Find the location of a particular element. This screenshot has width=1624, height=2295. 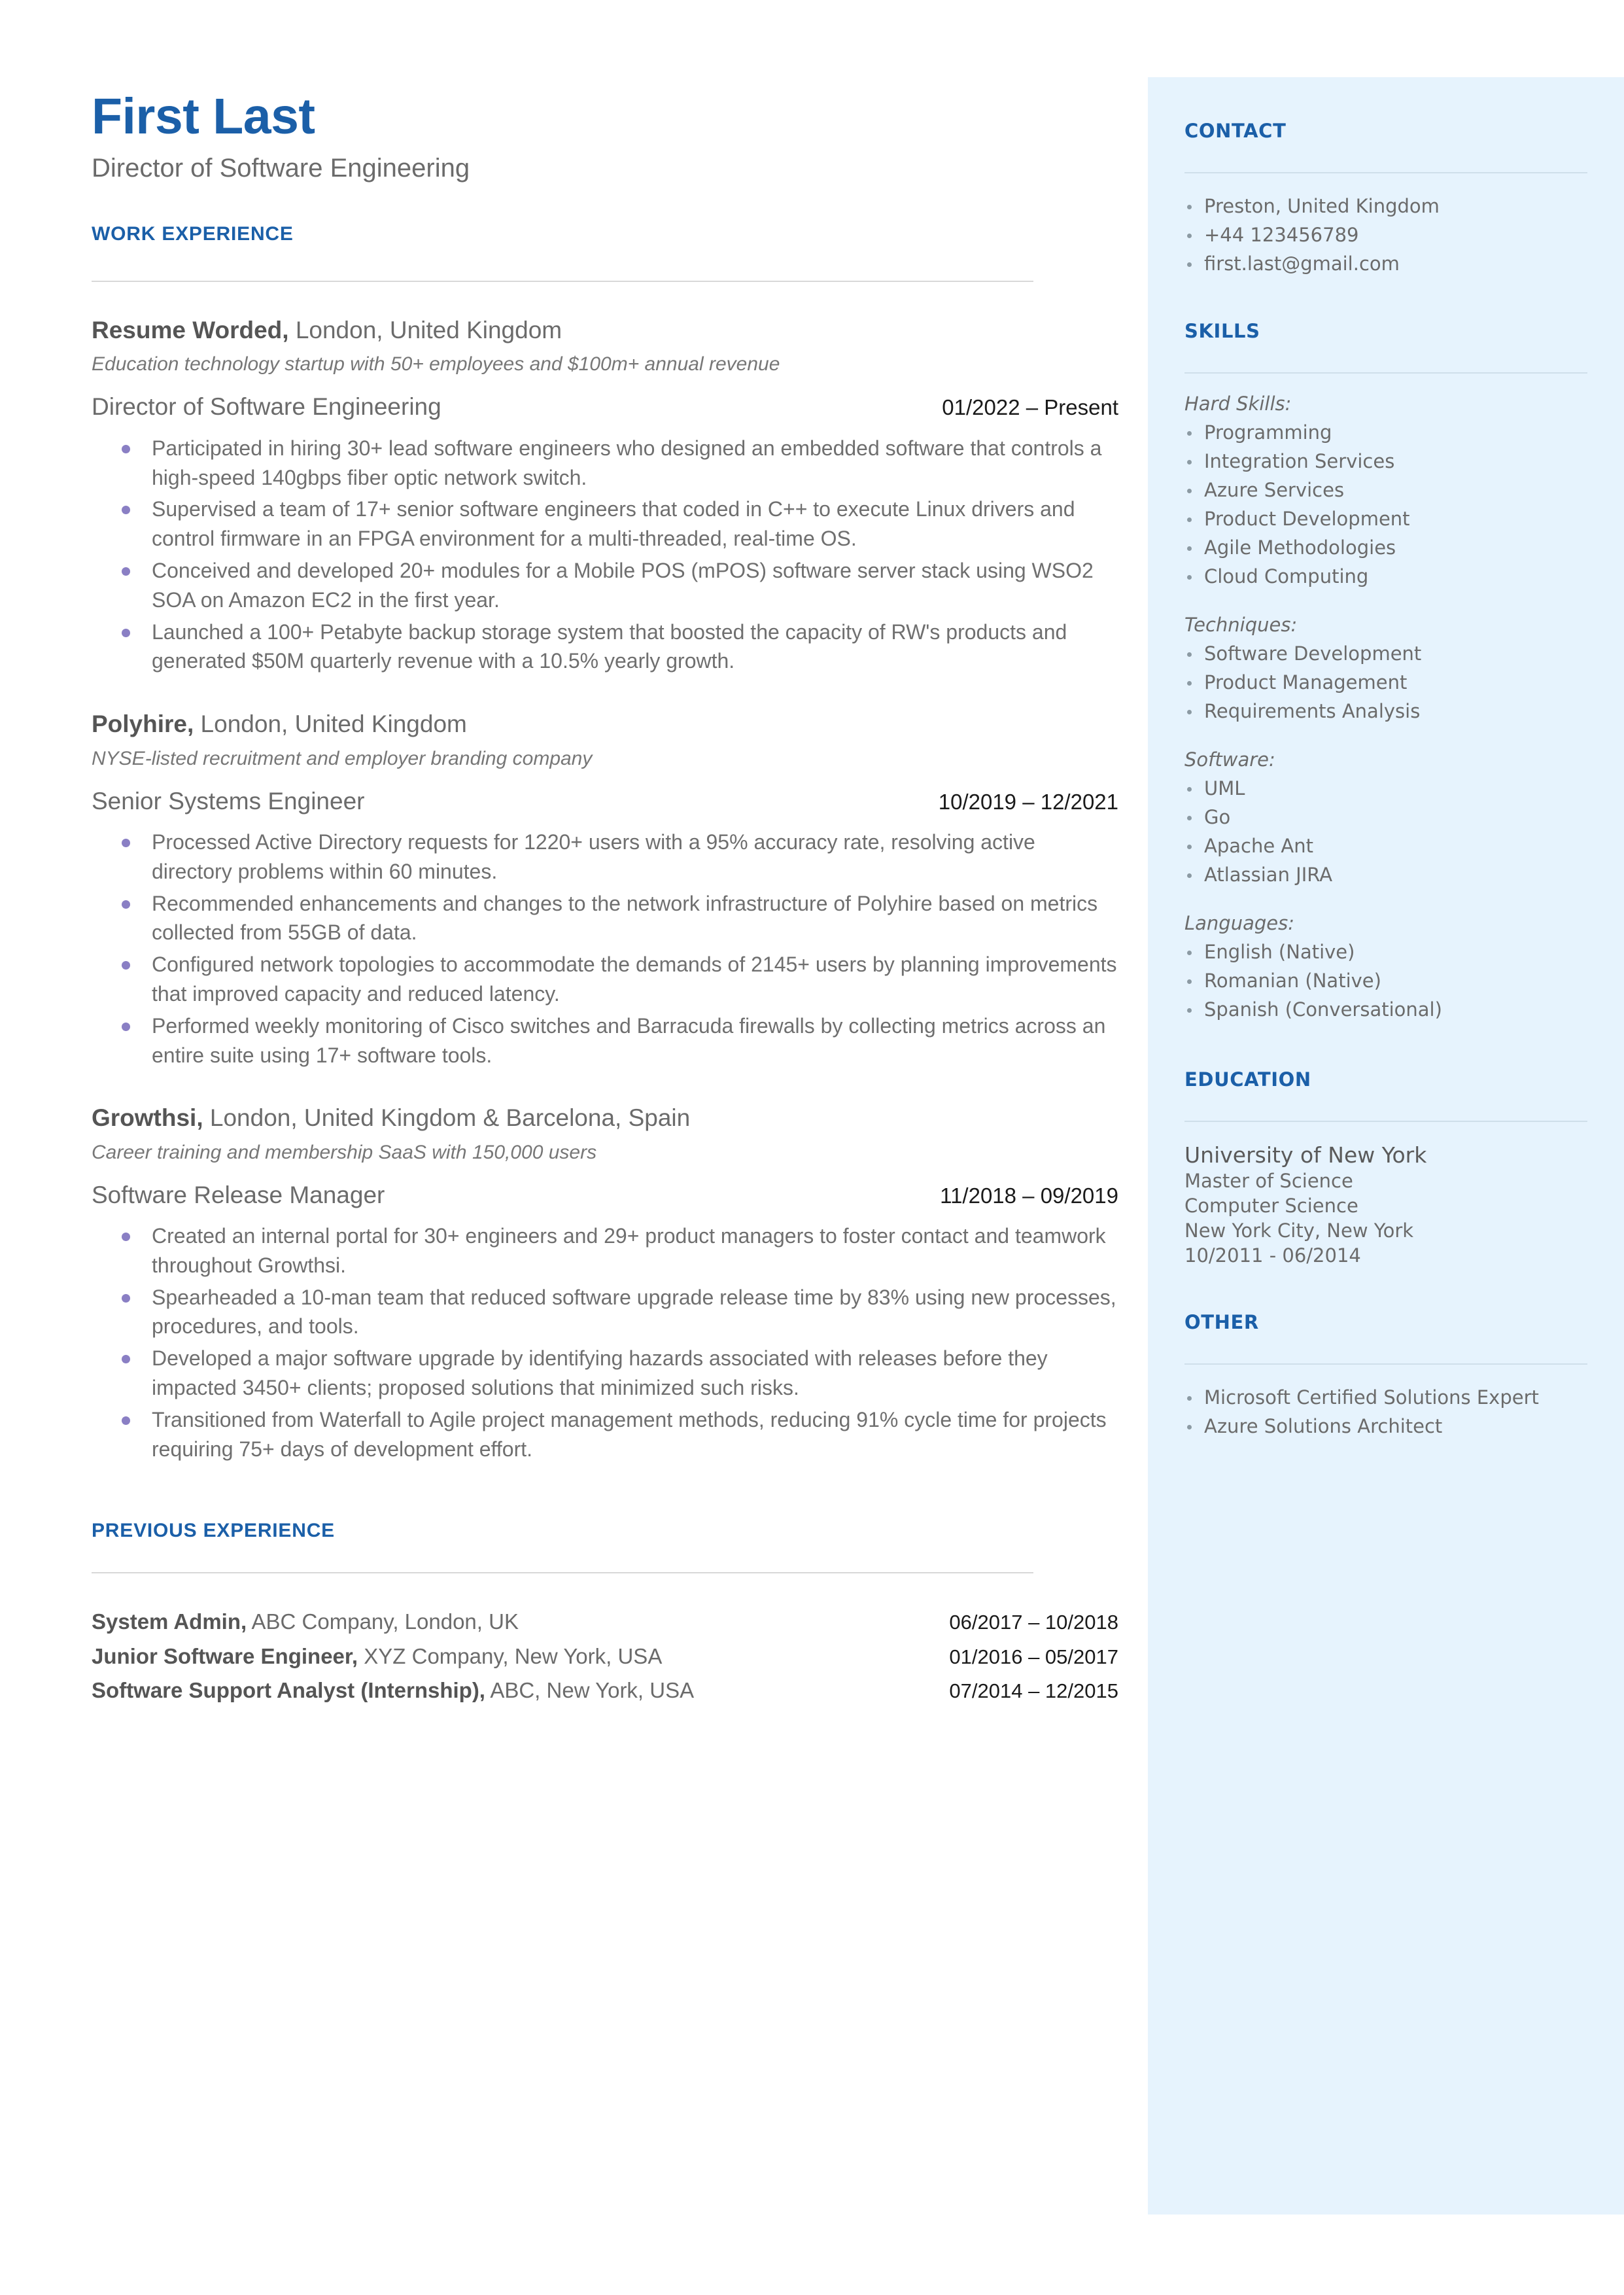

skill-item: Cloud Computing is located at coordinates (1386, 576).